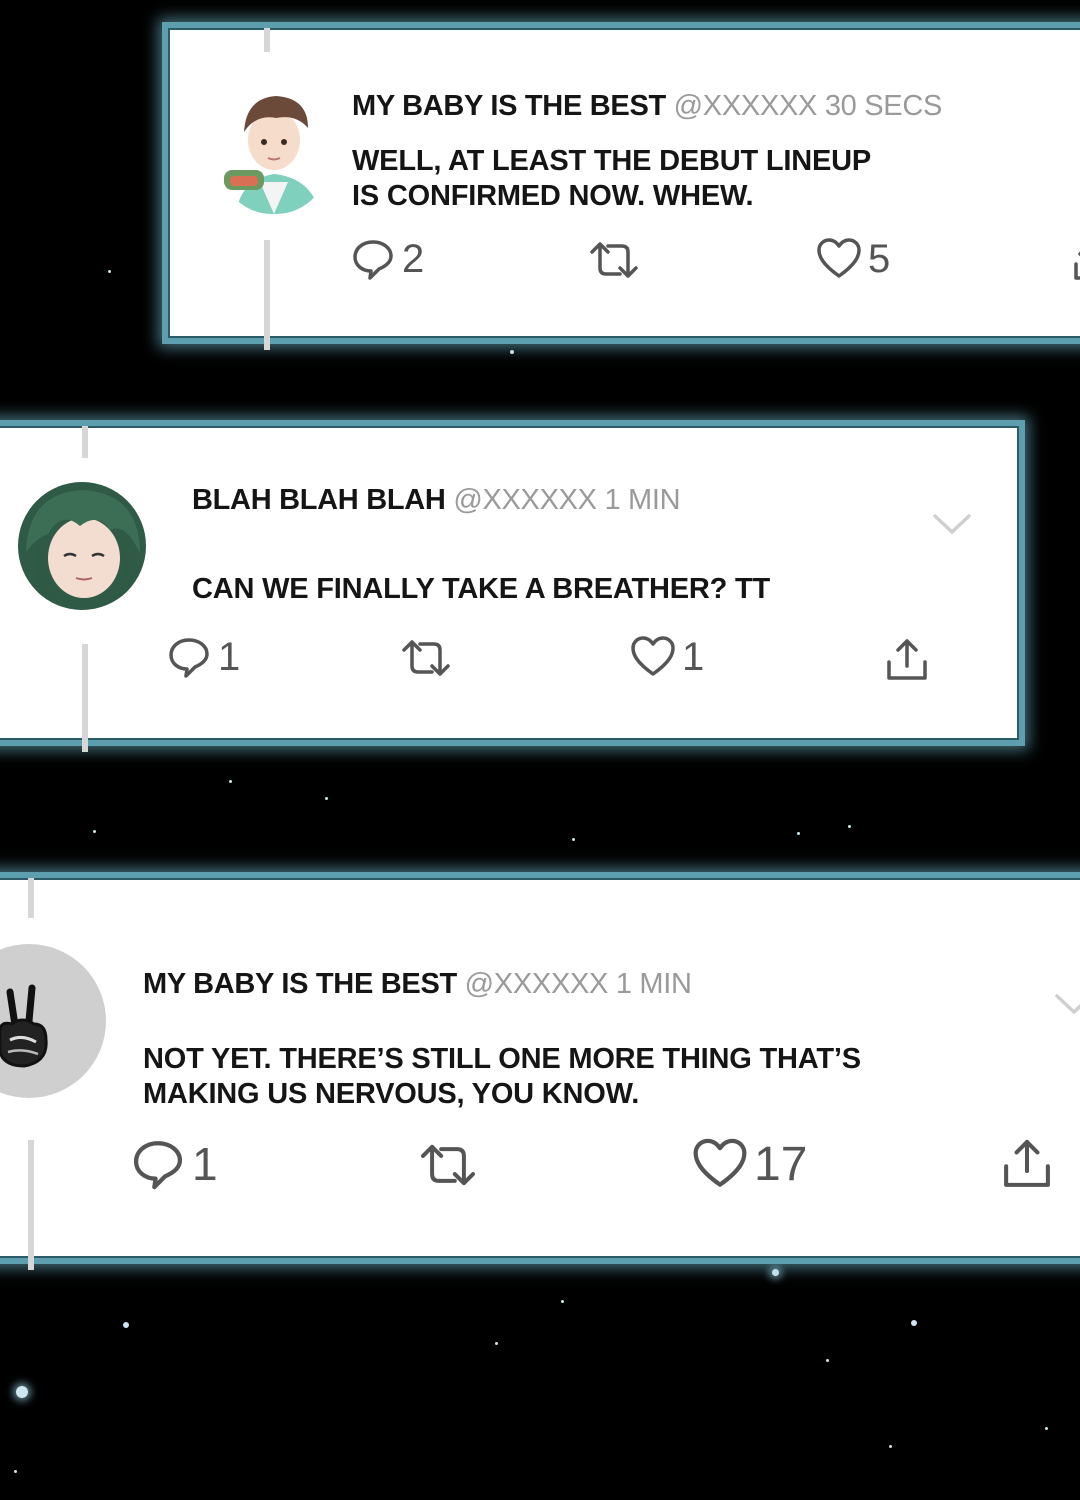  What do you see at coordinates (808, 106) in the screenshot?
I see `author-handle-time: @XXXXXX 30 SECS` at bounding box center [808, 106].